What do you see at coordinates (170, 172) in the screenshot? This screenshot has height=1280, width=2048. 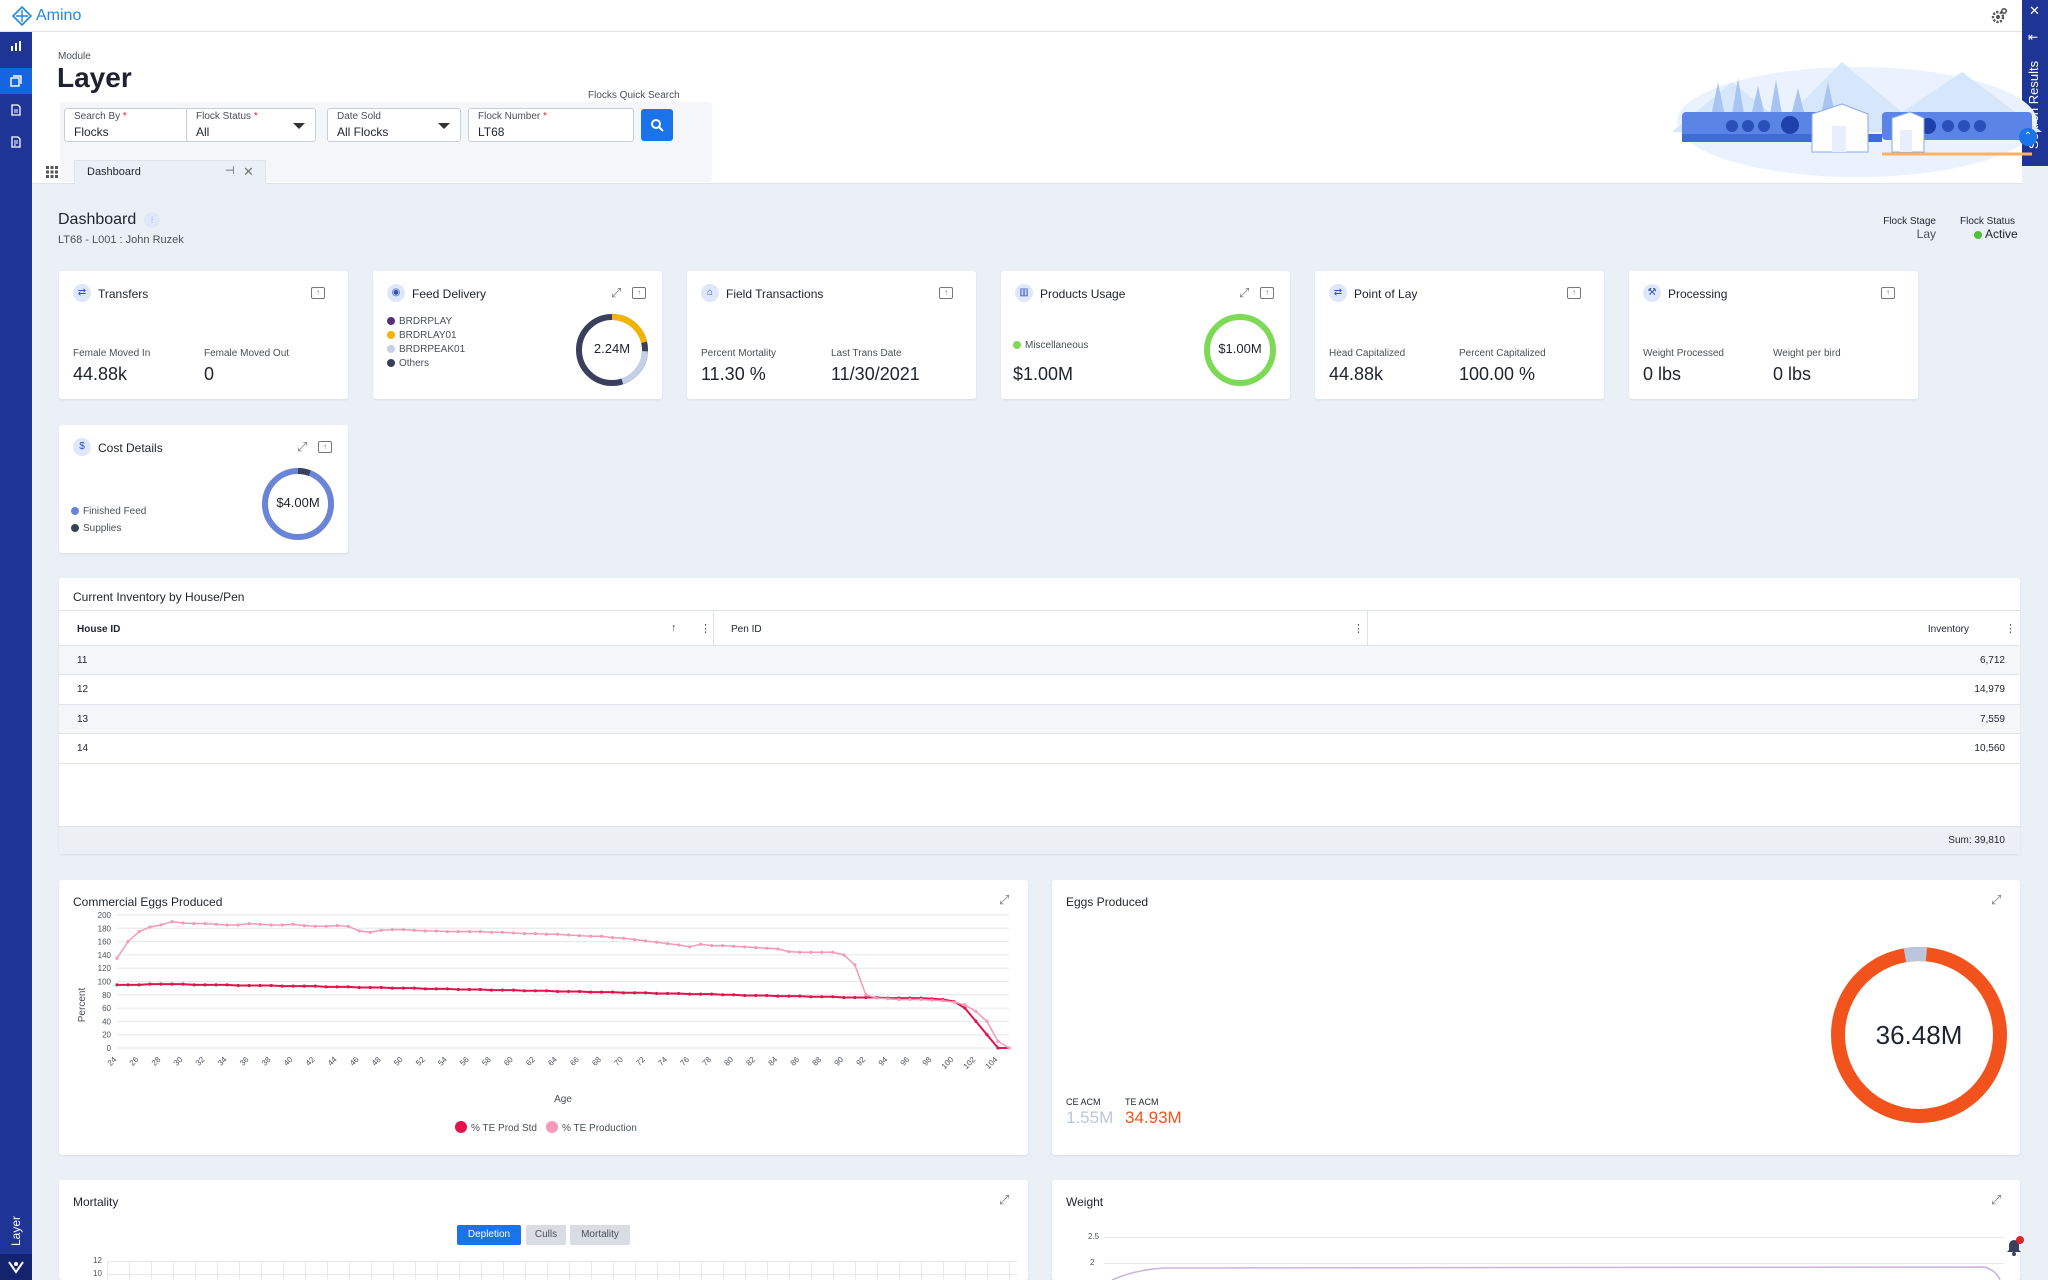 I see `tab-dashboard: Dashboard ⊣ ✕` at bounding box center [170, 172].